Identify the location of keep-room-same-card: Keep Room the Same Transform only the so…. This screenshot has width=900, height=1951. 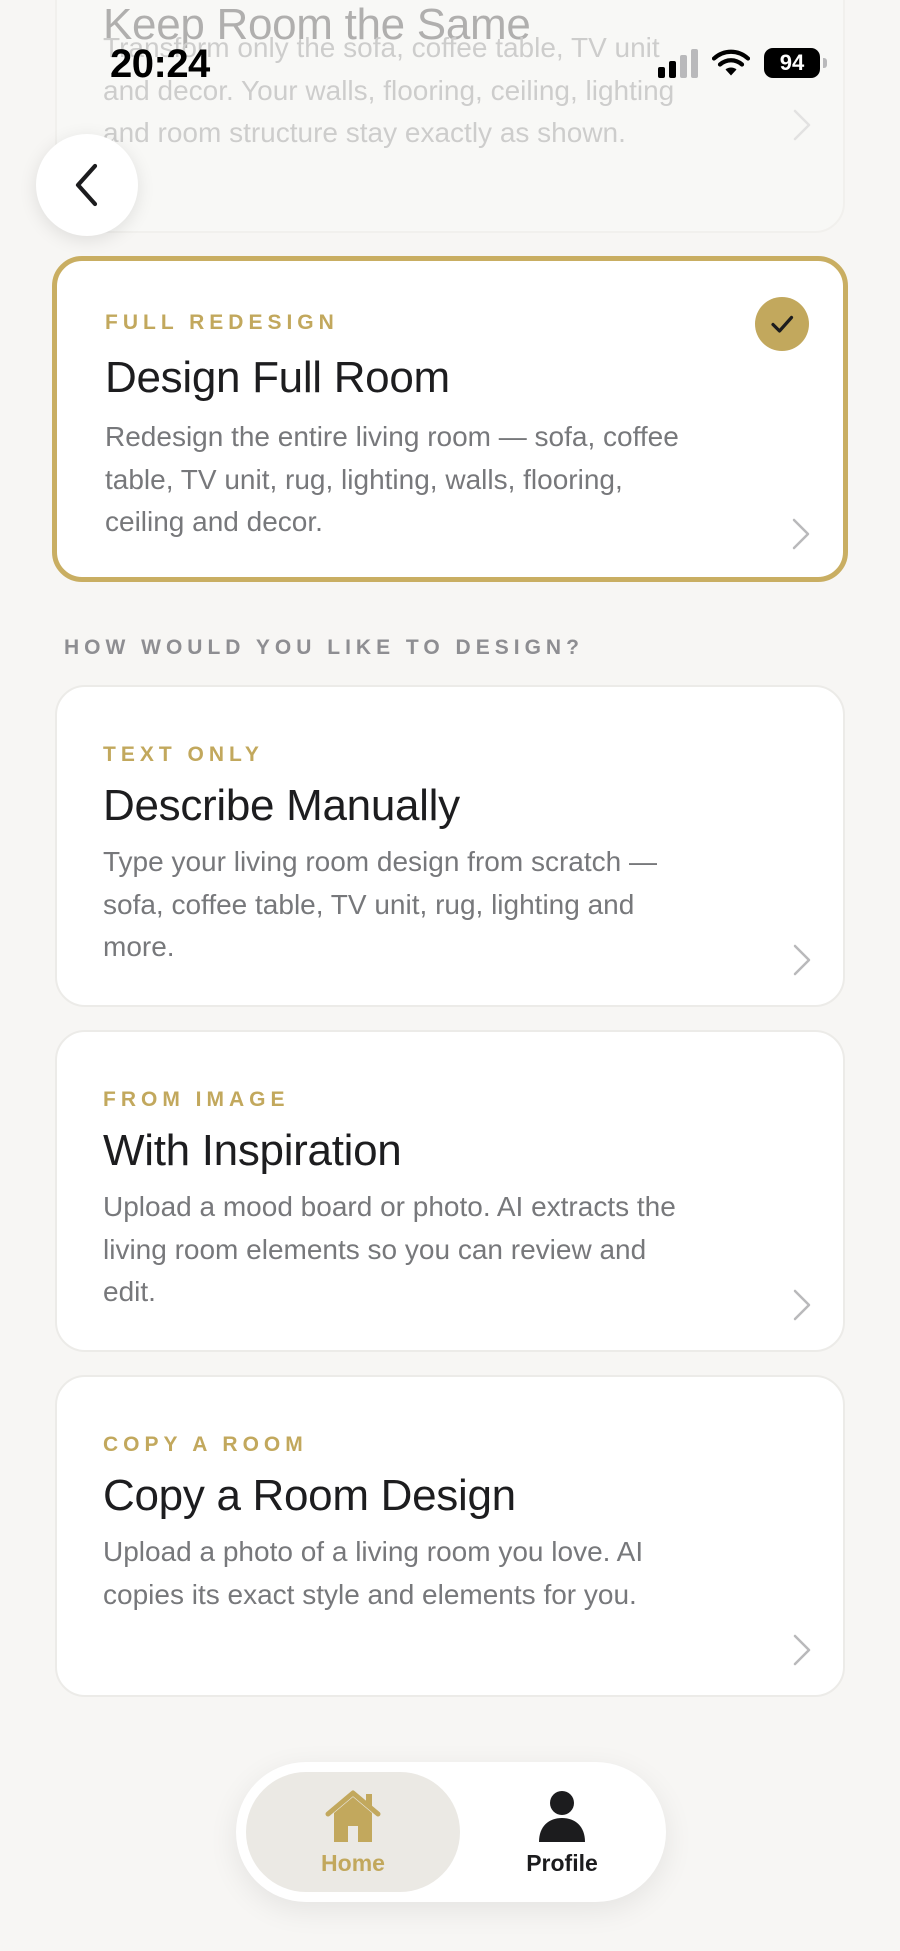
(450, 116).